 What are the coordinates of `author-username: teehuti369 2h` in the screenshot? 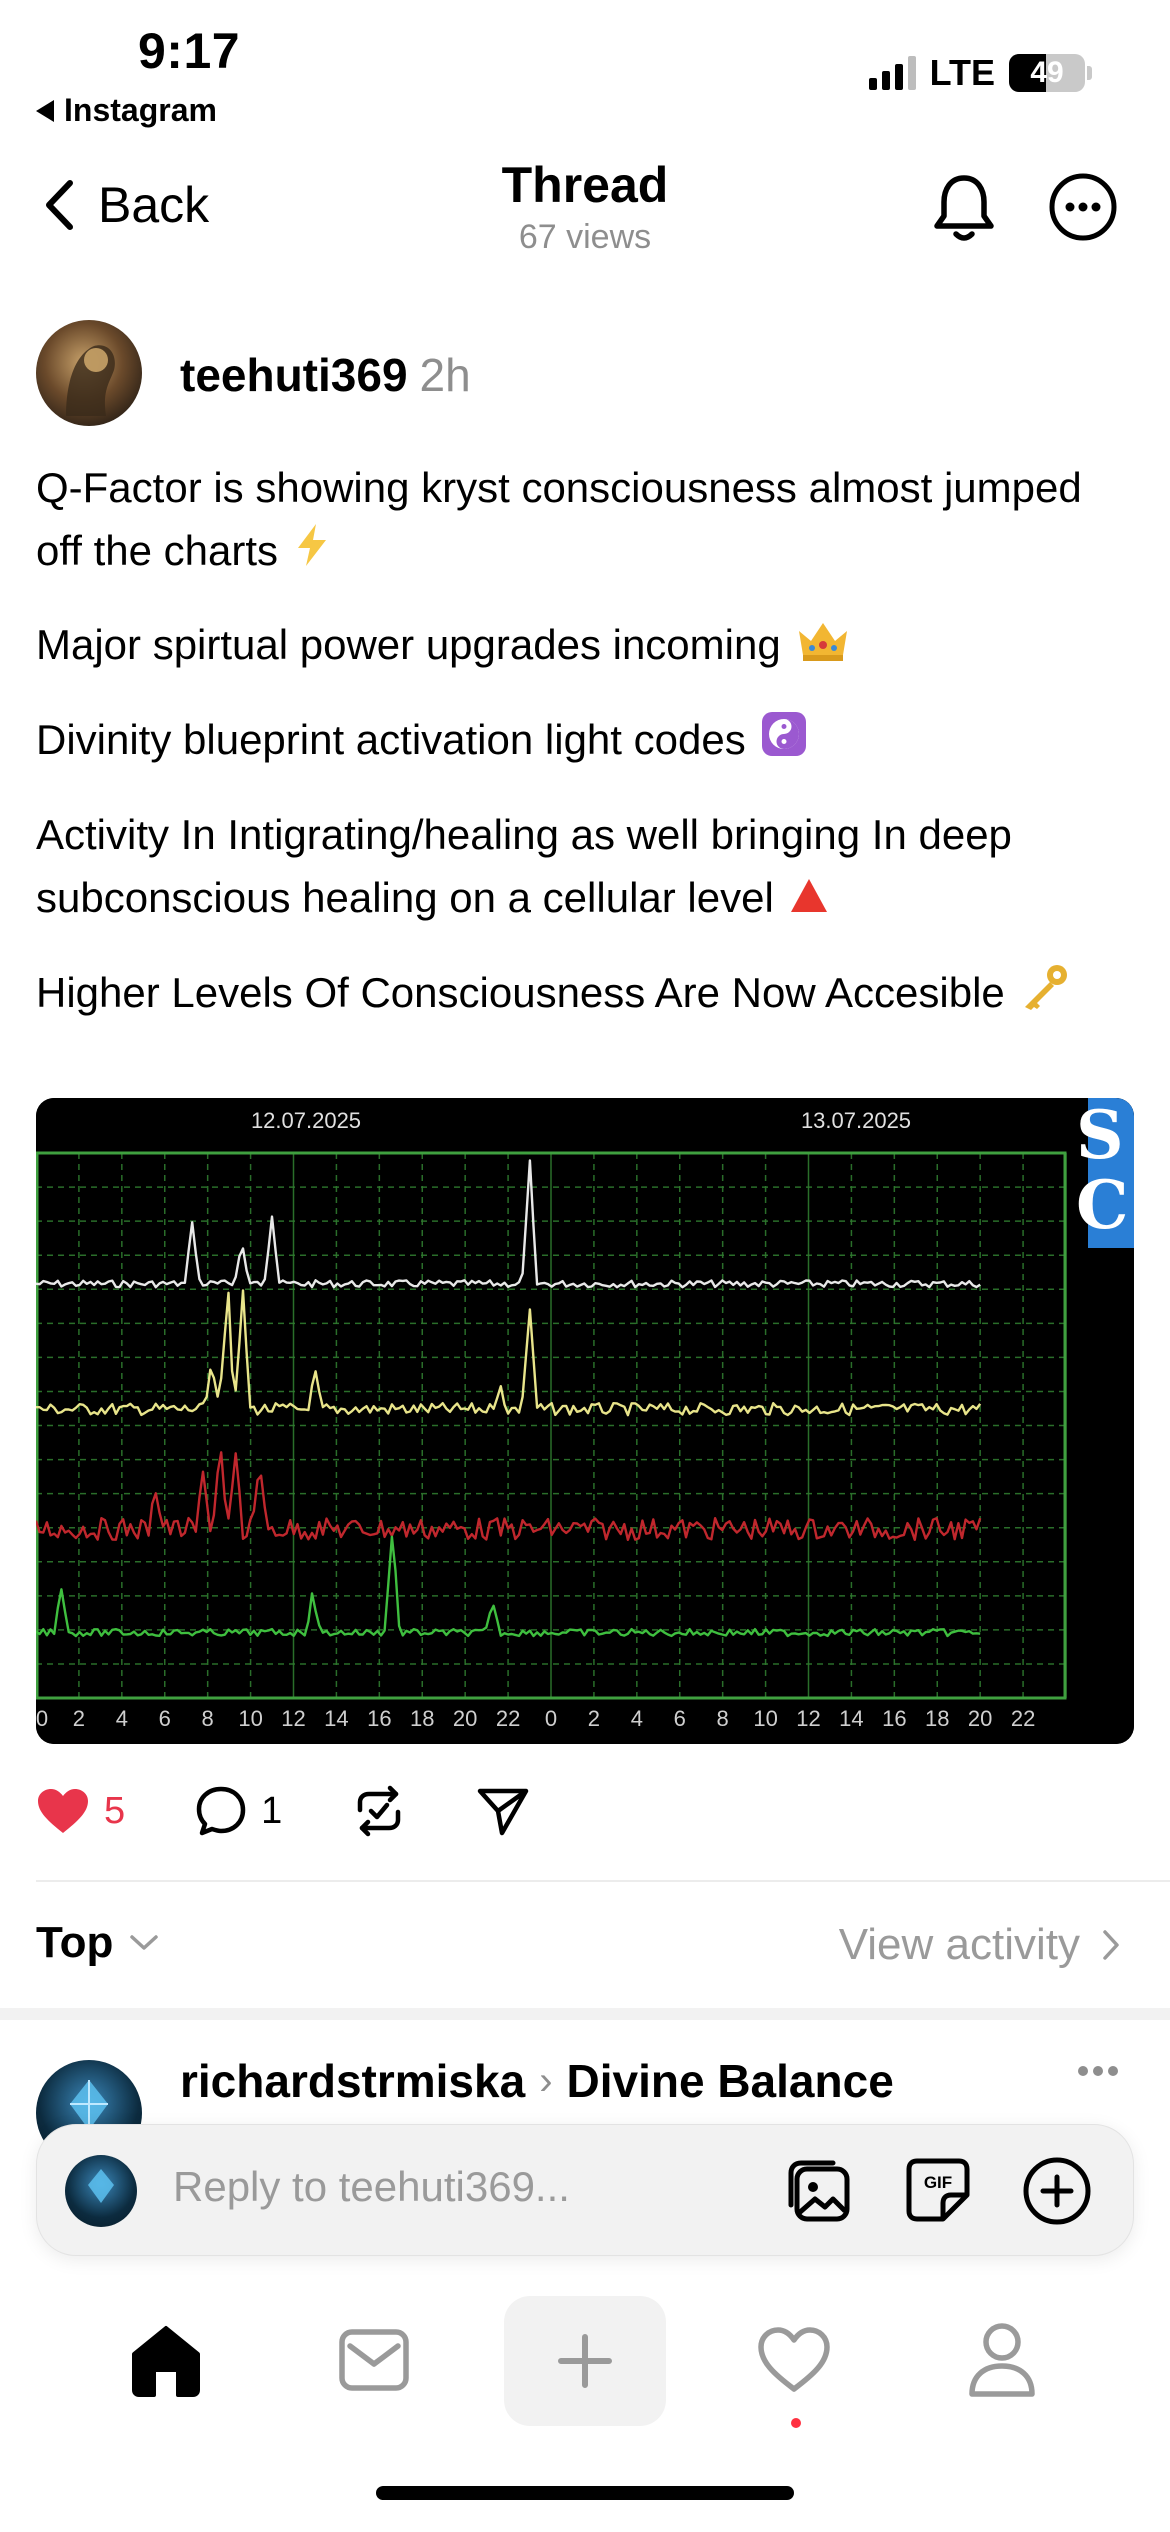 It's located at (325, 375).